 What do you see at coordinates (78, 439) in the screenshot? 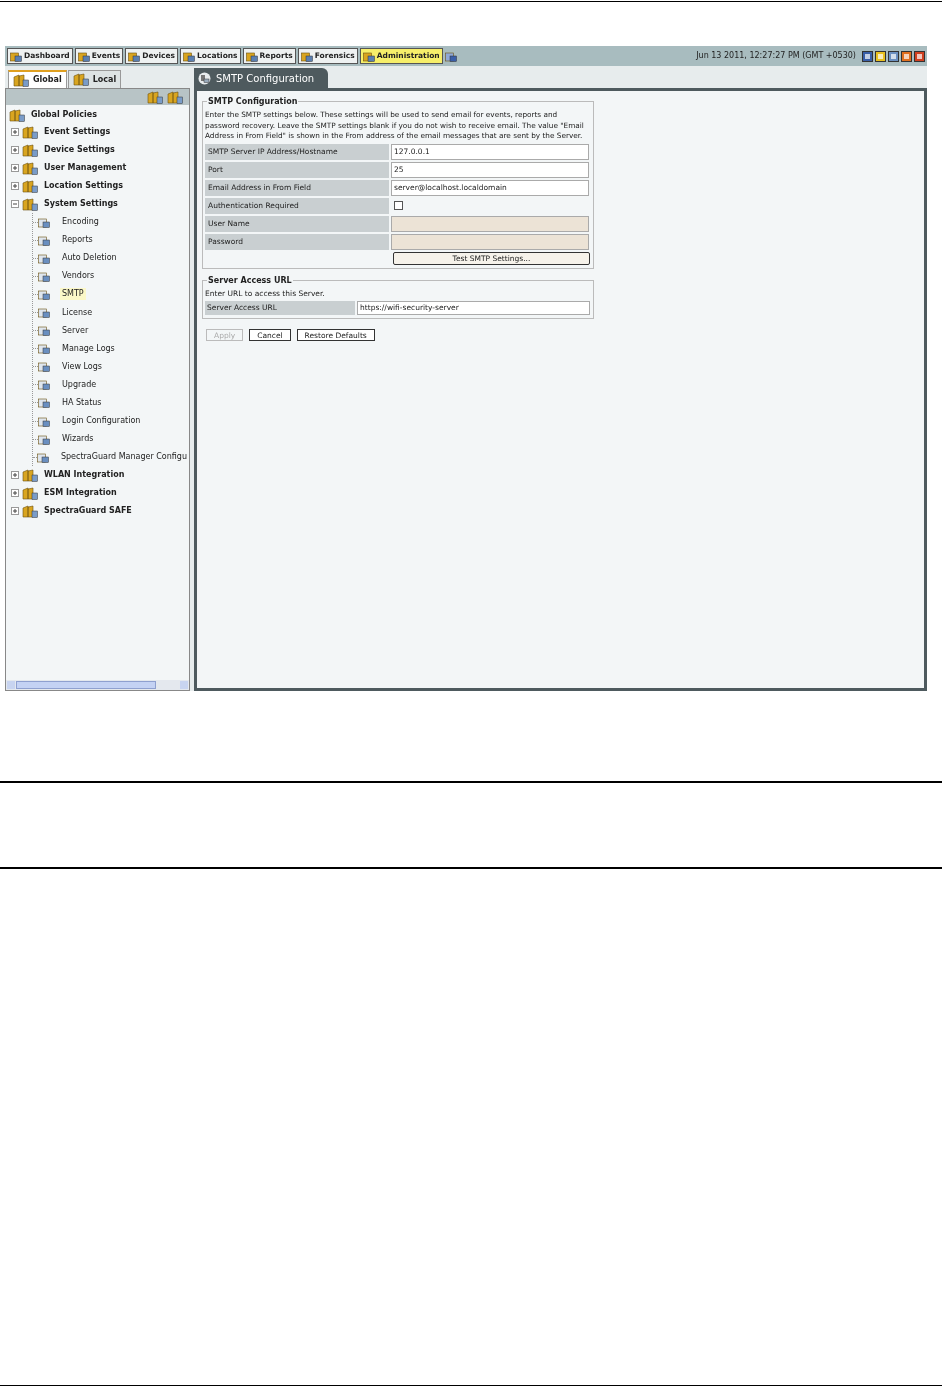
I see `tree-item: Wizards` at bounding box center [78, 439].